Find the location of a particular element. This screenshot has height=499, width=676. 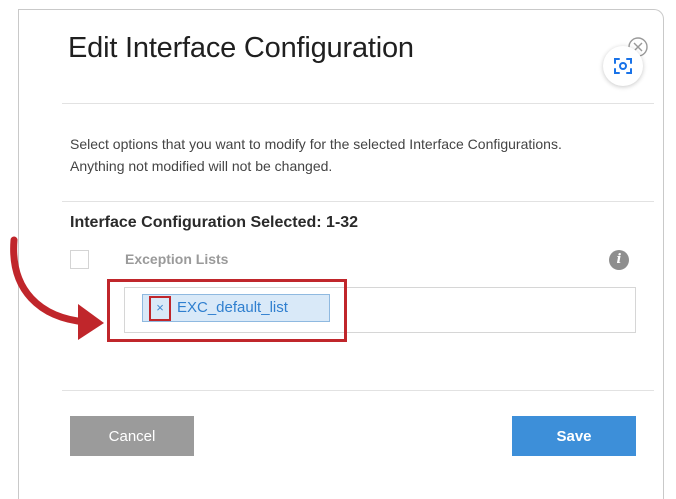

info-icon: i is located at coordinates (619, 260).